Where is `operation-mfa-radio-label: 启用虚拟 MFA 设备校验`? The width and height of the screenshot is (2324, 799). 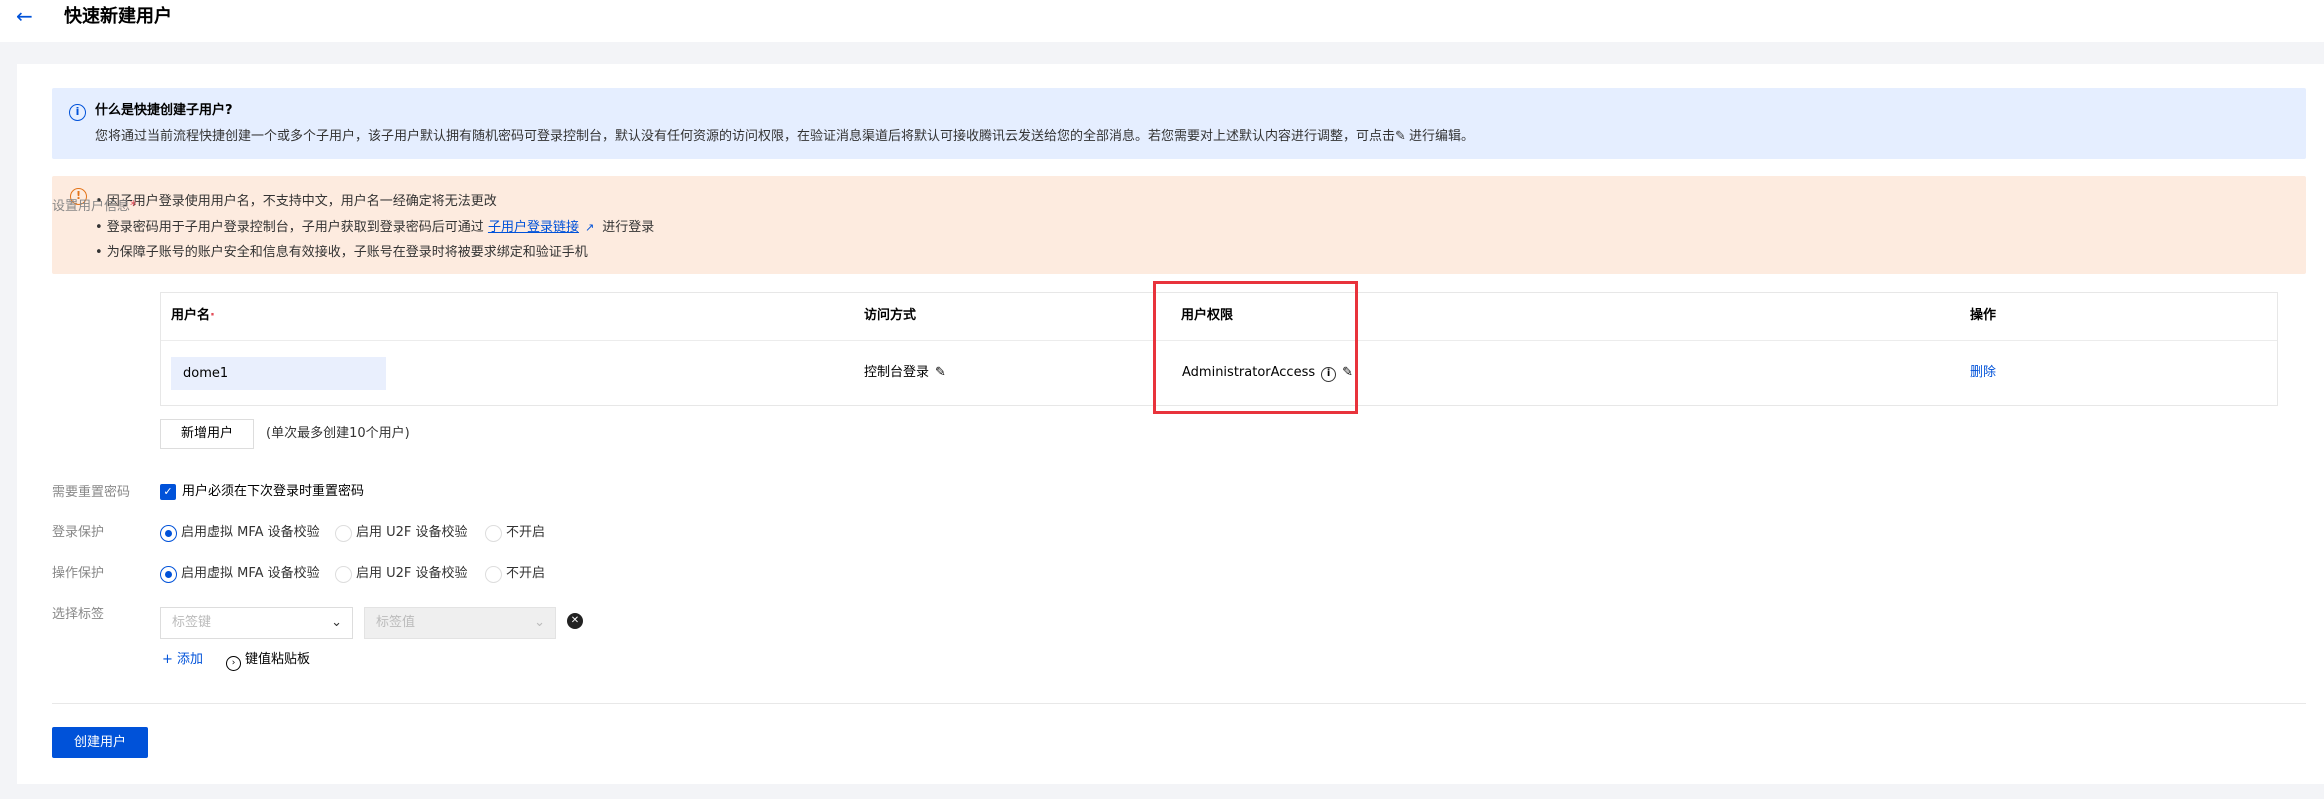 operation-mfa-radio-label: 启用虚拟 MFA 设备校验 is located at coordinates (250, 573).